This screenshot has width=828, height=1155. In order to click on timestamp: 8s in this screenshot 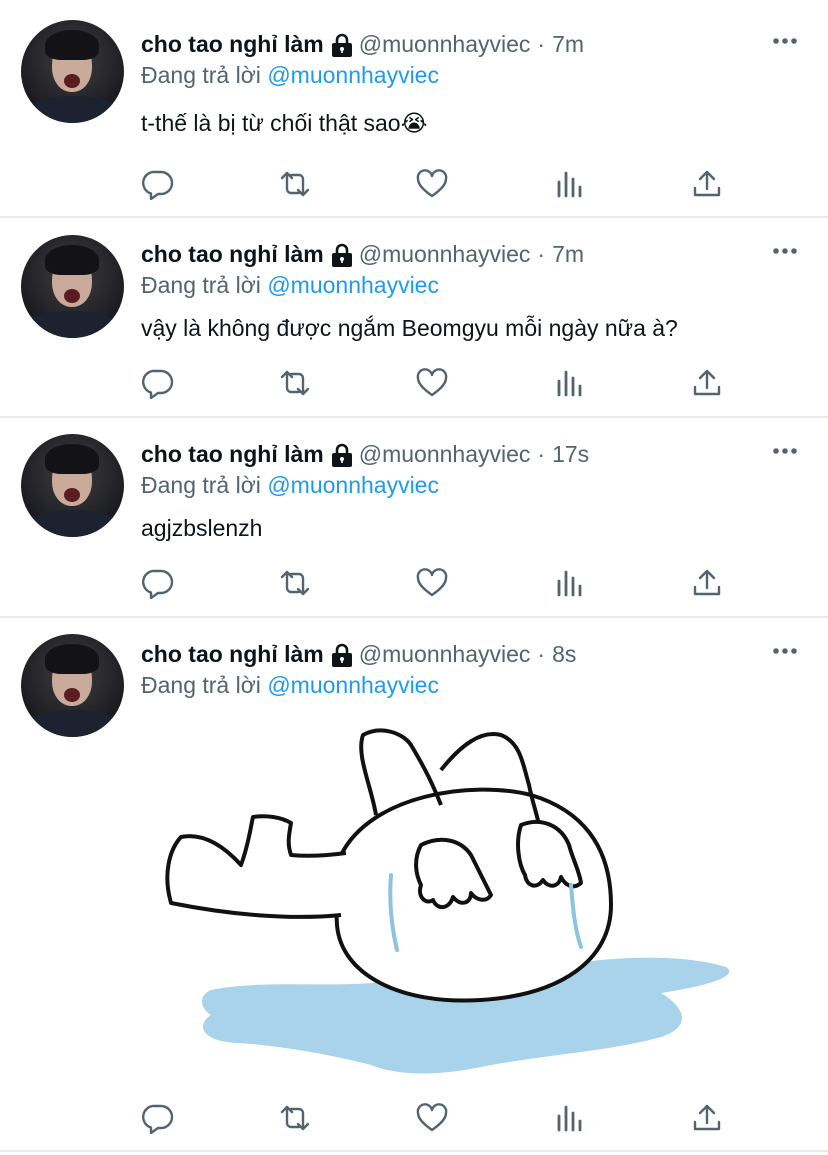, I will do `click(564, 654)`.